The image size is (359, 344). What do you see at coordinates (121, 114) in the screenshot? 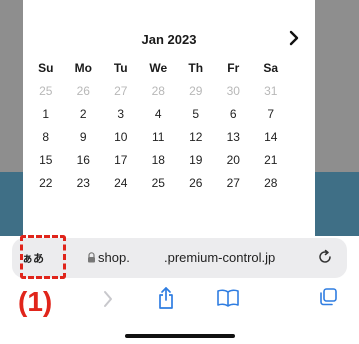
I see `calendar-day: 3` at bounding box center [121, 114].